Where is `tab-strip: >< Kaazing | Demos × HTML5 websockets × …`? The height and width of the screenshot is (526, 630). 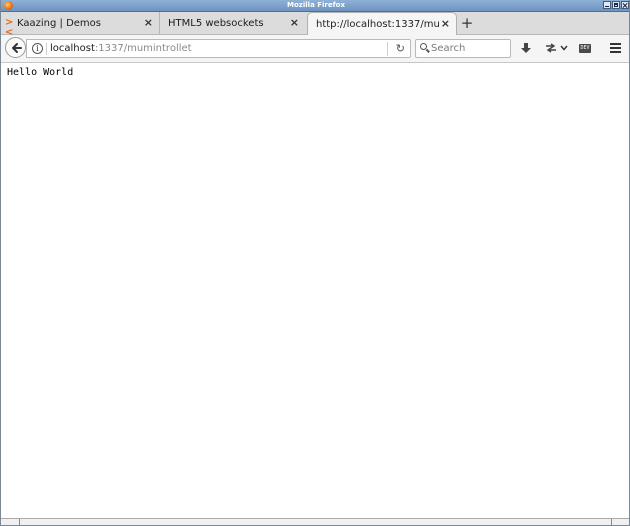
tab-strip: >< Kaazing | Demos × HTML5 websockets × … is located at coordinates (315, 25).